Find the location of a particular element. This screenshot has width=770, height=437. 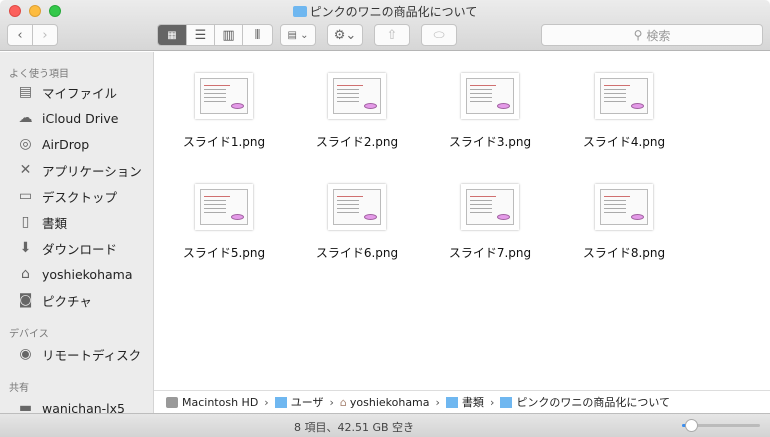

applications-icon: ✕ is located at coordinates (25, 170).